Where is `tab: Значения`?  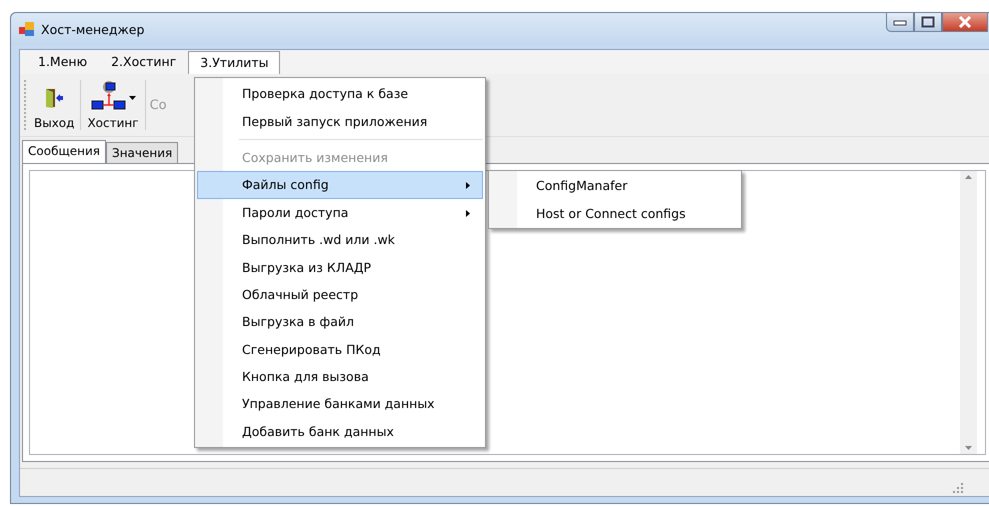 tab: Значения is located at coordinates (142, 152).